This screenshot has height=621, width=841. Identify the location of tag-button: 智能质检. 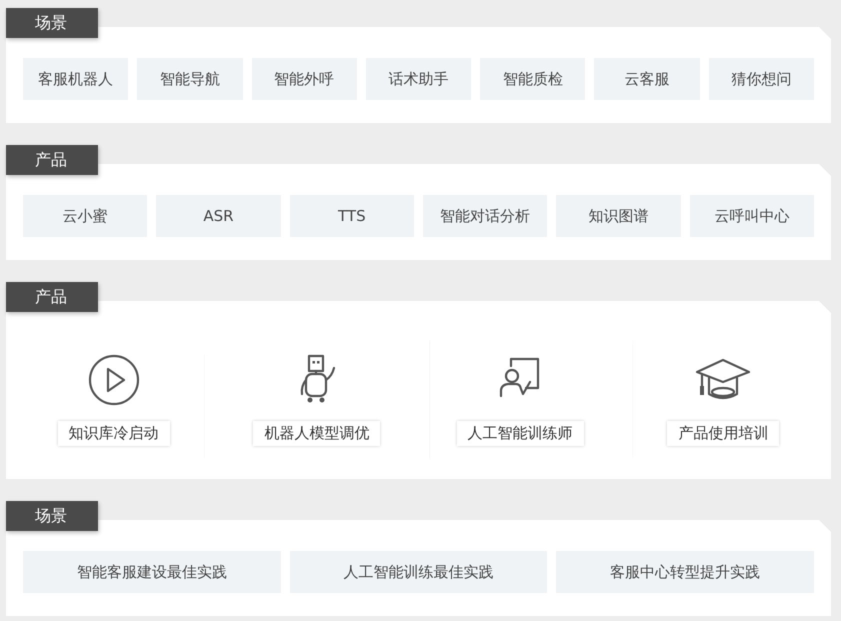
(533, 79).